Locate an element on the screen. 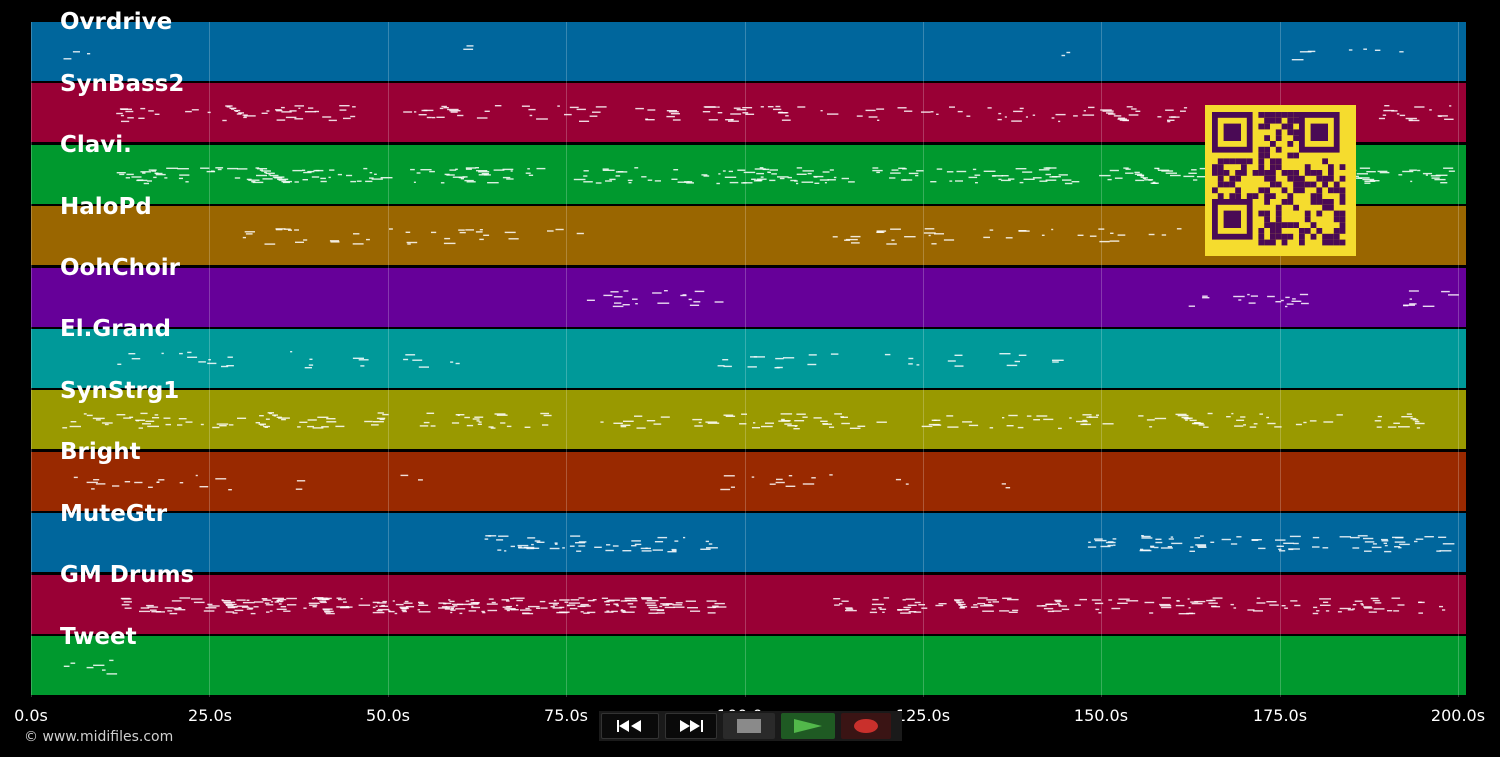  track-name: Bright is located at coordinates (100, 452).